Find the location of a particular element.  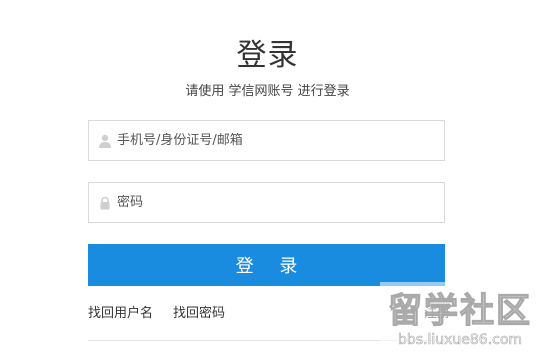

login-button: 登 录 is located at coordinates (266, 265).